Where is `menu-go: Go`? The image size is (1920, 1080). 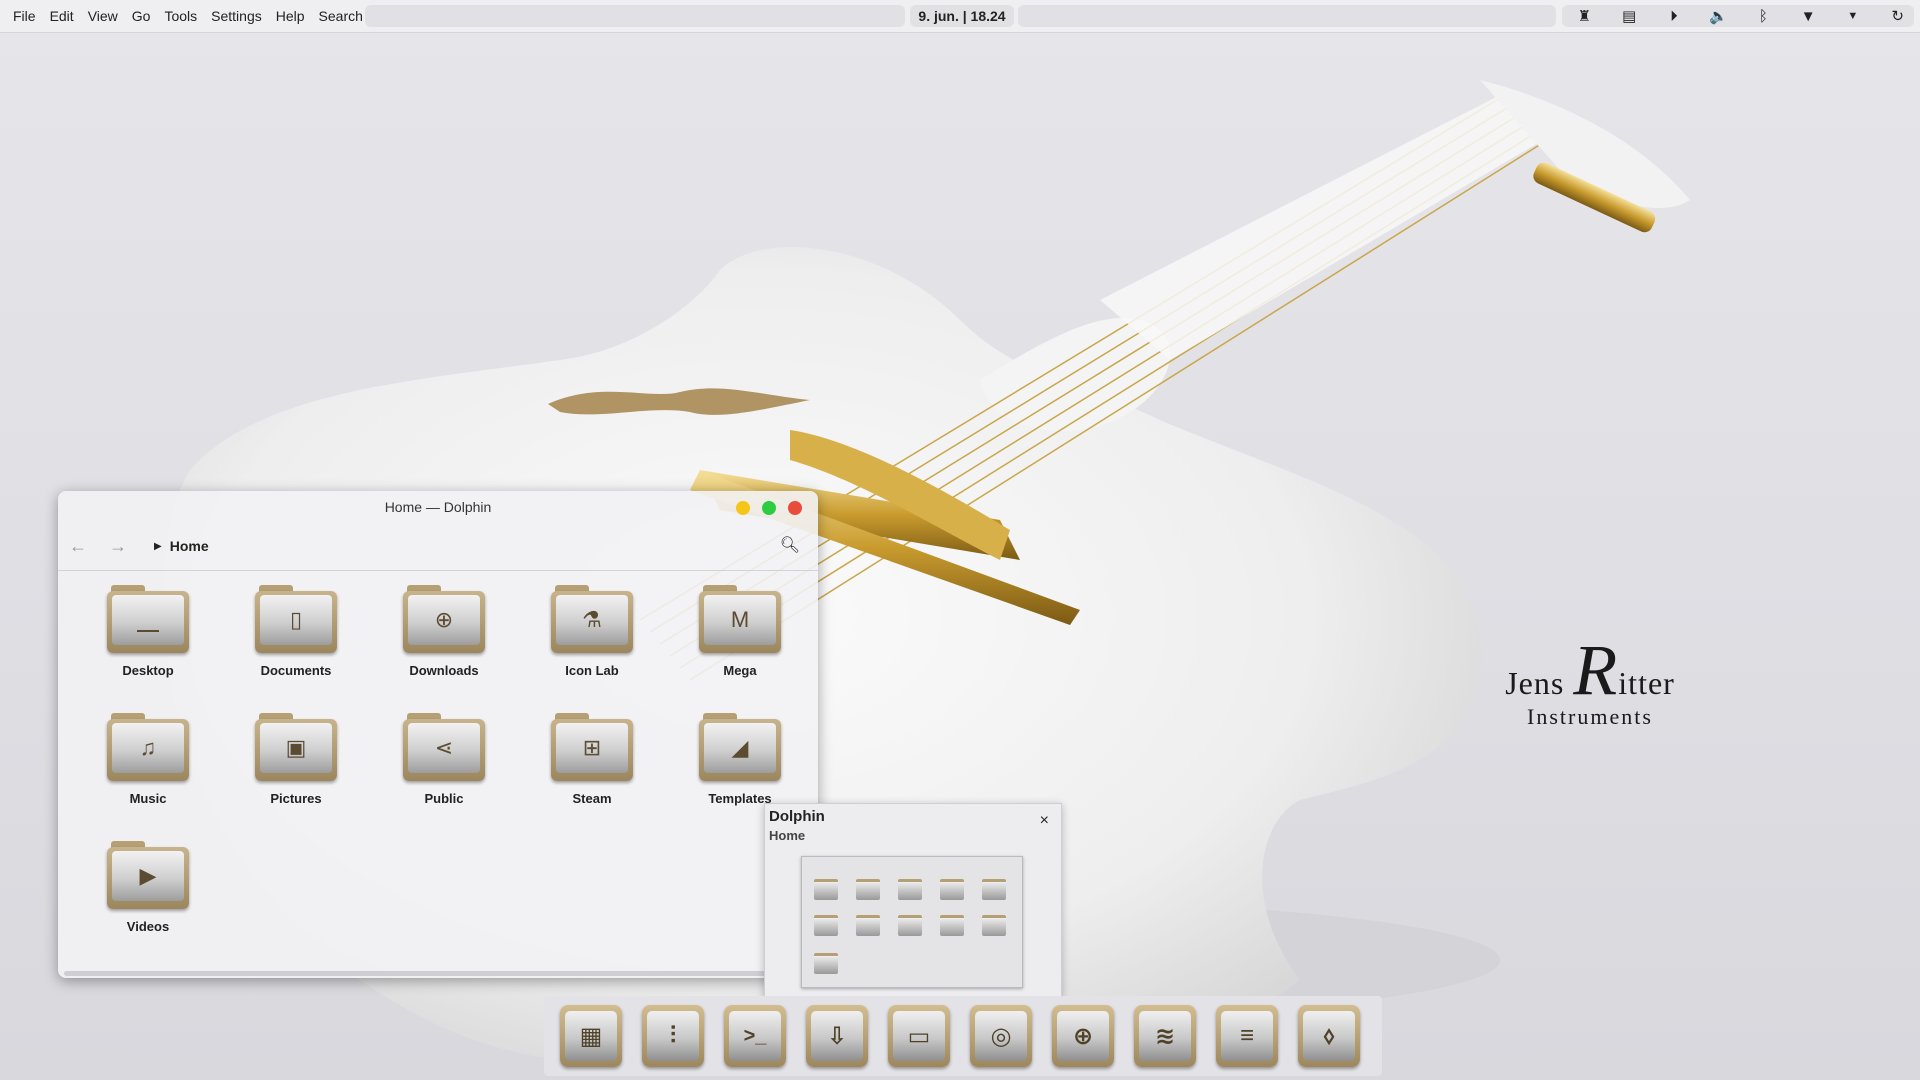
menu-go: Go is located at coordinates (141, 16).